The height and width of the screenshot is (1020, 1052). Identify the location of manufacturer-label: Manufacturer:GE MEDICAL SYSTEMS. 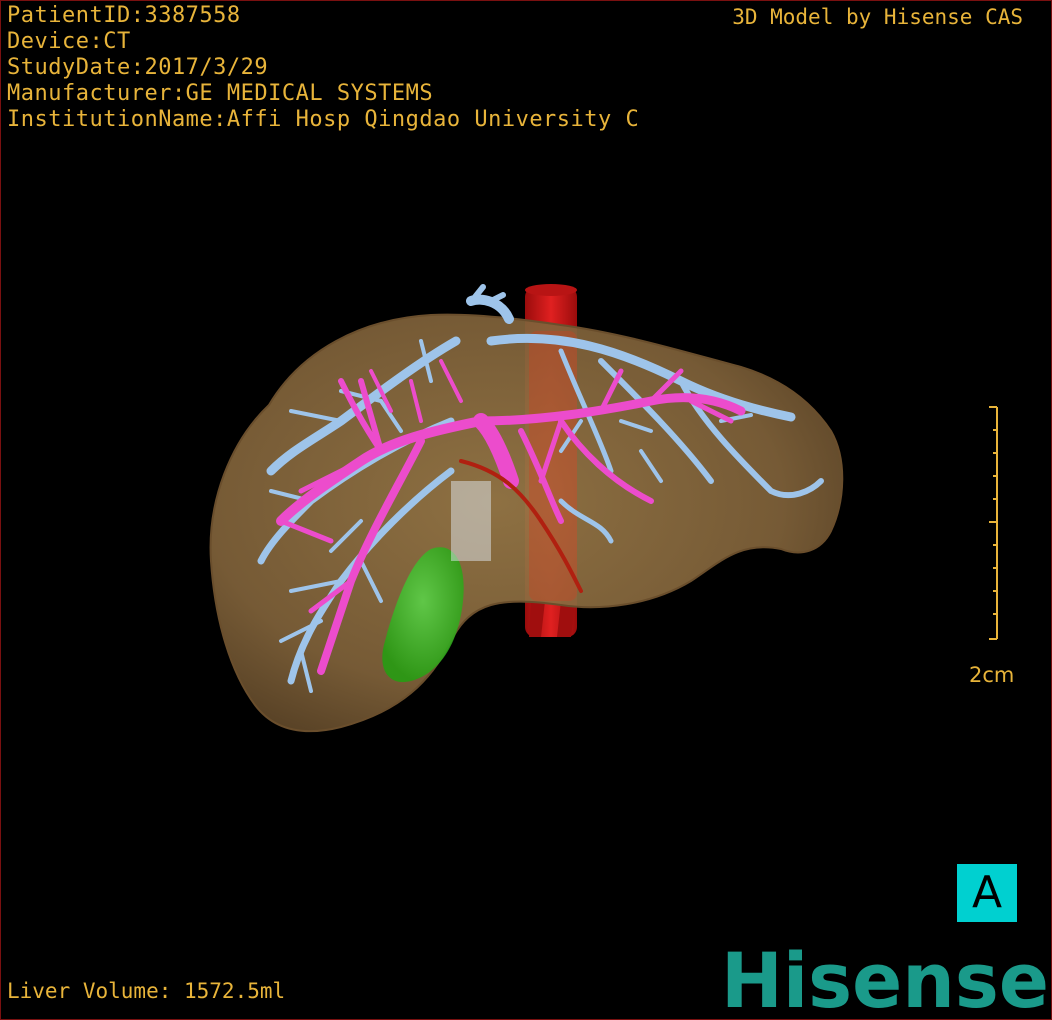
(220, 93).